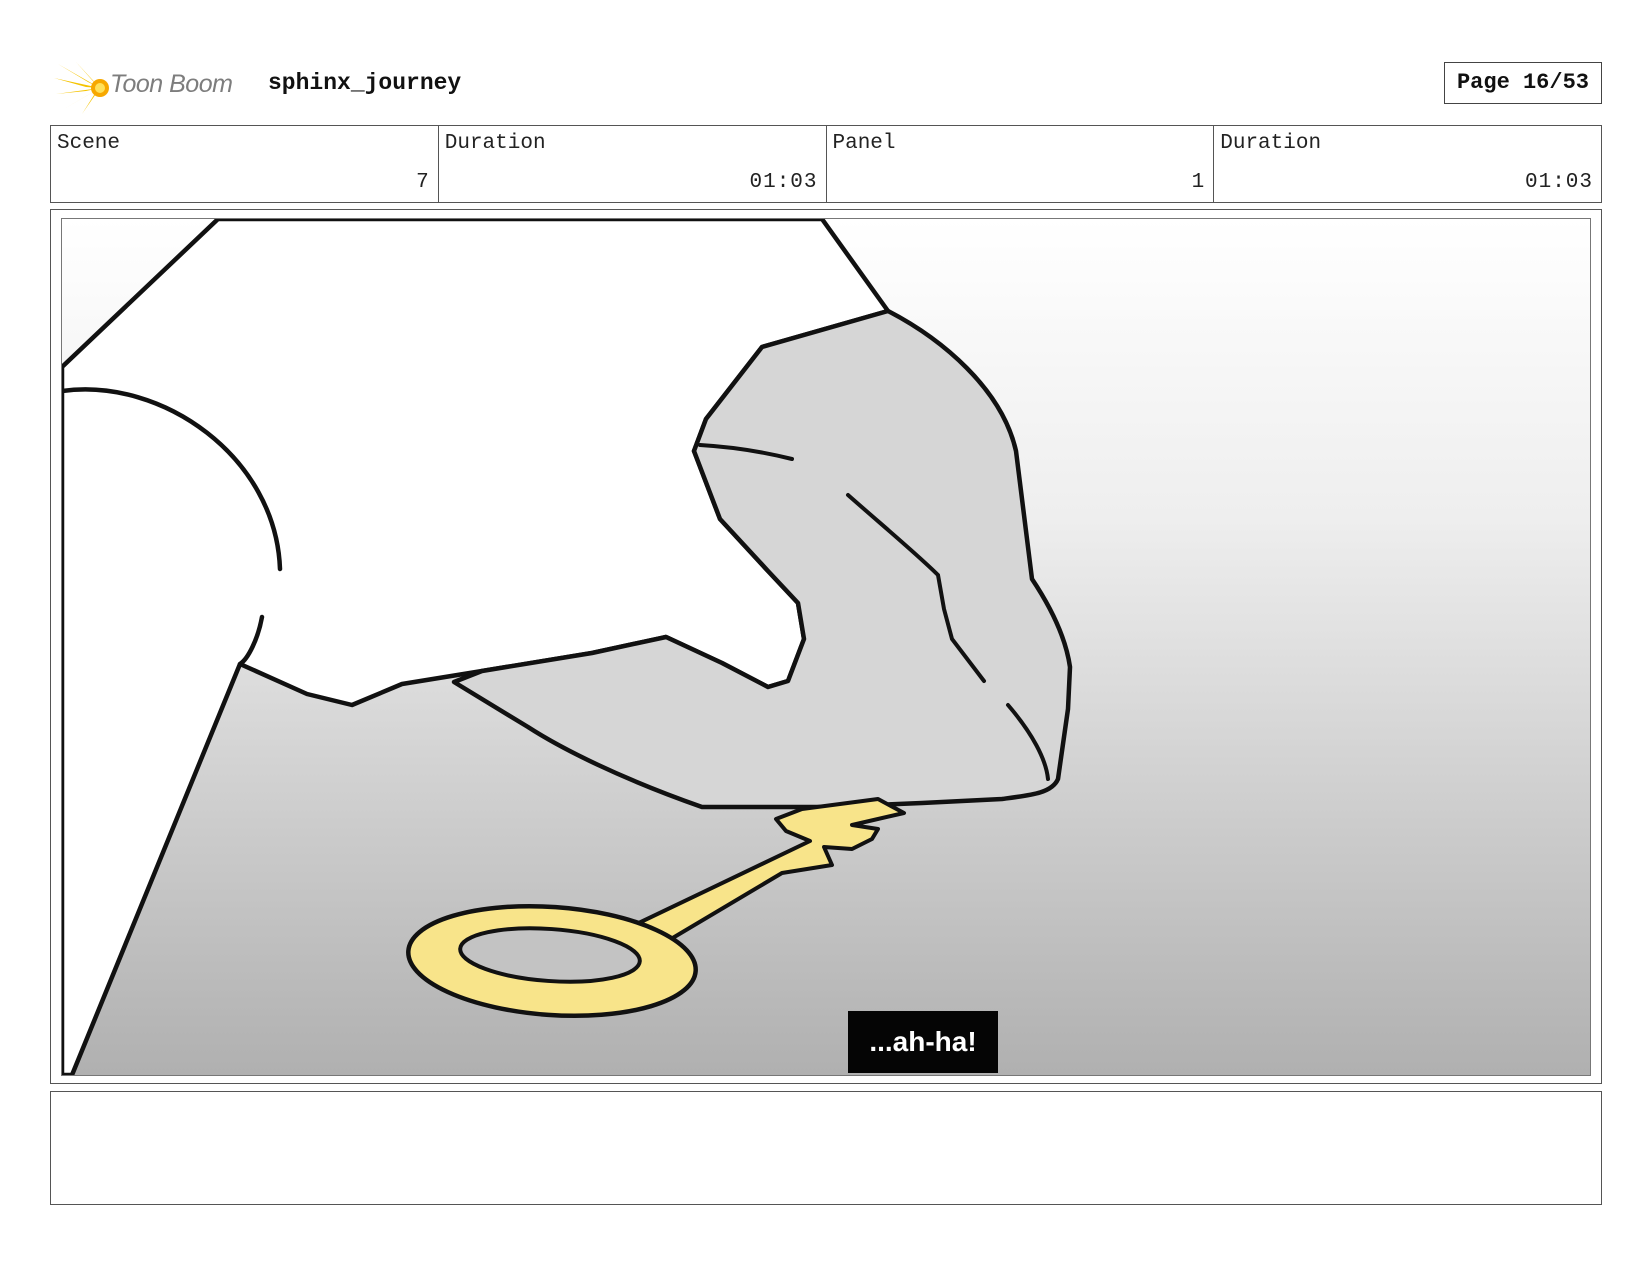 The image size is (1650, 1275). What do you see at coordinates (923, 1042) in the screenshot?
I see `subtitle-caption: ...ah-ha!` at bounding box center [923, 1042].